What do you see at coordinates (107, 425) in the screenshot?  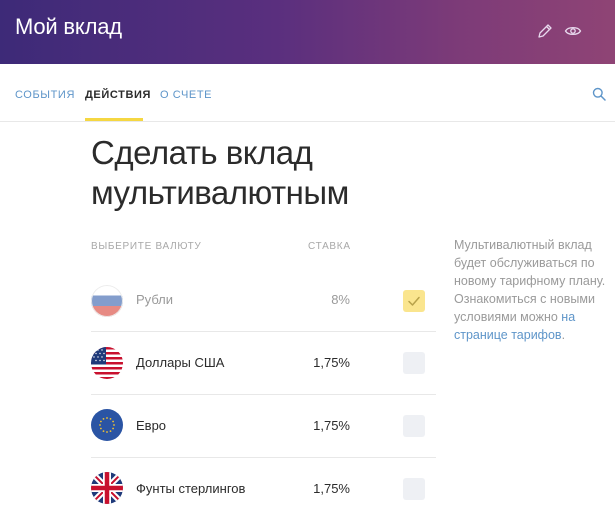 I see `eu-flag-icon` at bounding box center [107, 425].